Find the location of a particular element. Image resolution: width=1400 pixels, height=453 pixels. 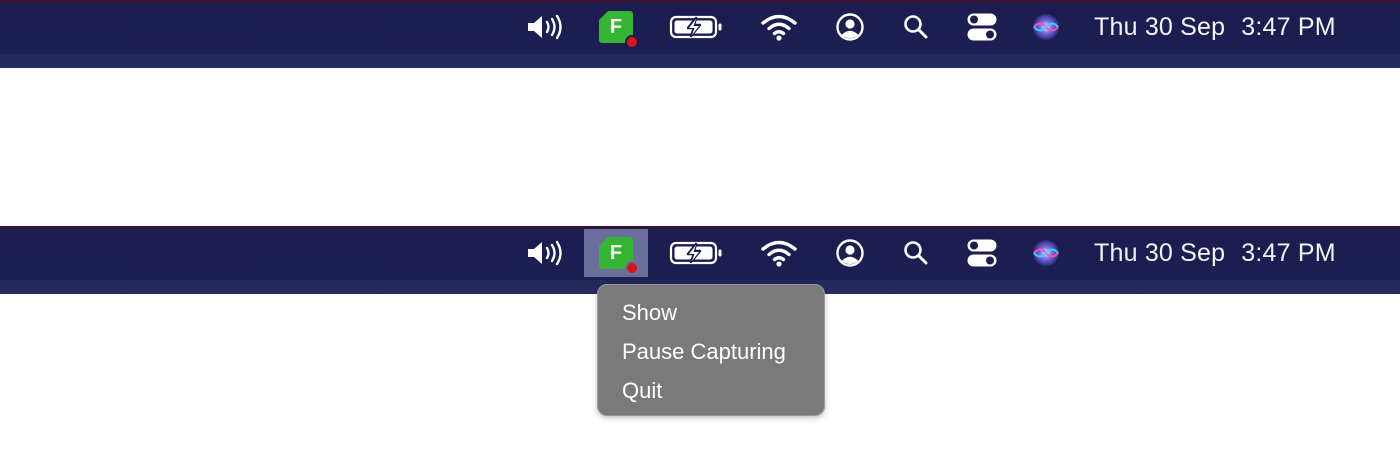

app-dropdown-menu: Show Pause Capturing Quit is located at coordinates (711, 350).